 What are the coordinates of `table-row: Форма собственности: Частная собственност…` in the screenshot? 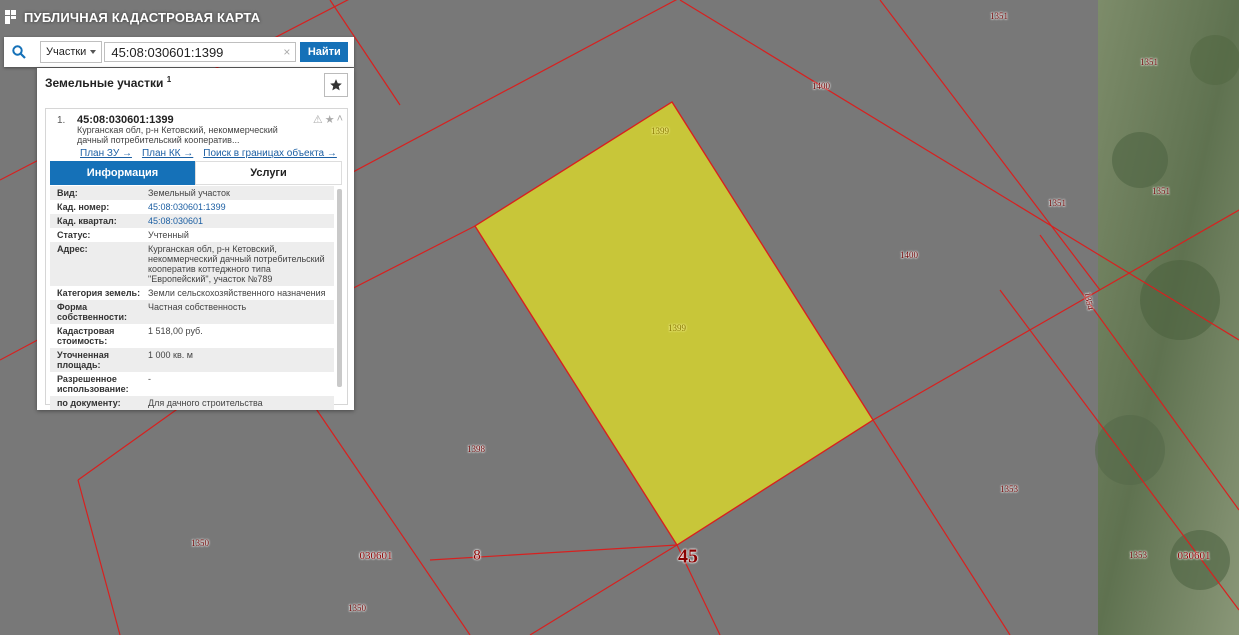 It's located at (192, 312).